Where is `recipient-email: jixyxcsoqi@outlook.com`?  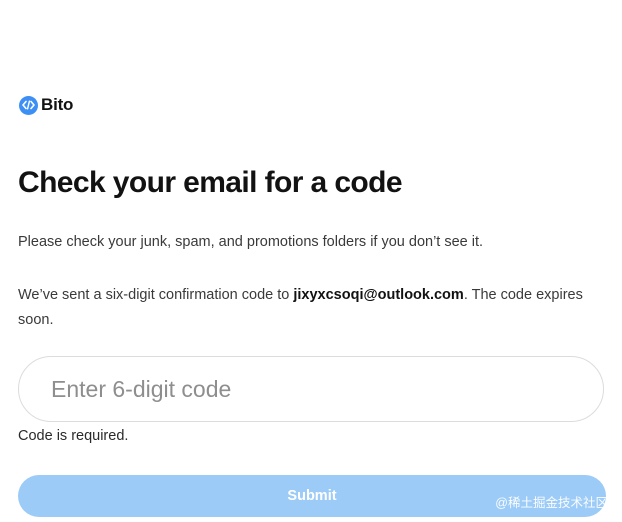 recipient-email: jixyxcsoqi@outlook.com is located at coordinates (378, 295).